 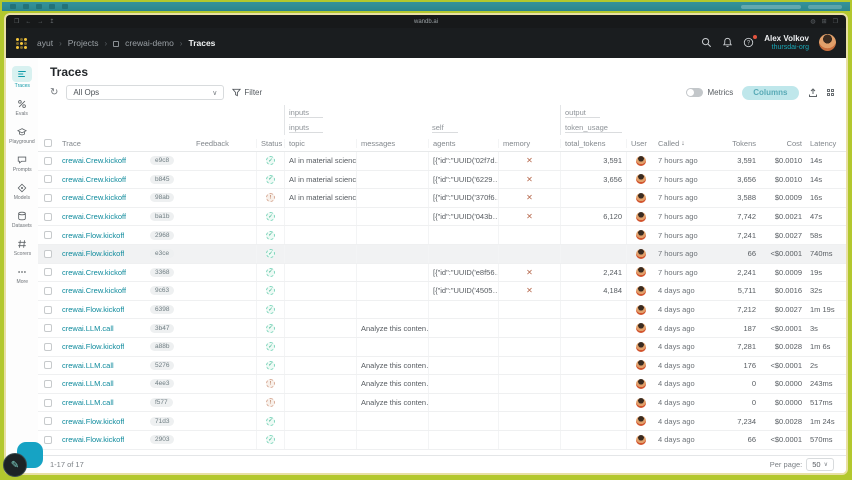 What do you see at coordinates (270, 440) in the screenshot?
I see `status-icon: ✓` at bounding box center [270, 440].